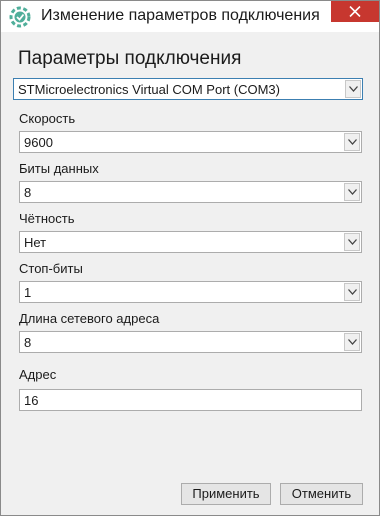 The image size is (380, 516). Describe the element at coordinates (35, 242) in the screenshot. I see `parity-select-value: Нет` at that location.